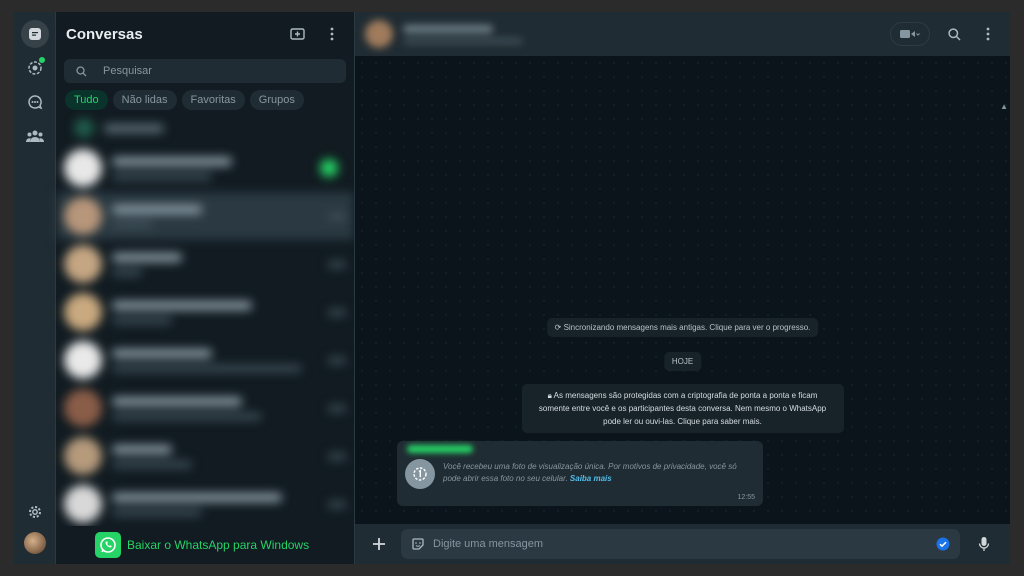  What do you see at coordinates (558, 327) in the screenshot?
I see `sync-icon: ⟳` at bounding box center [558, 327].